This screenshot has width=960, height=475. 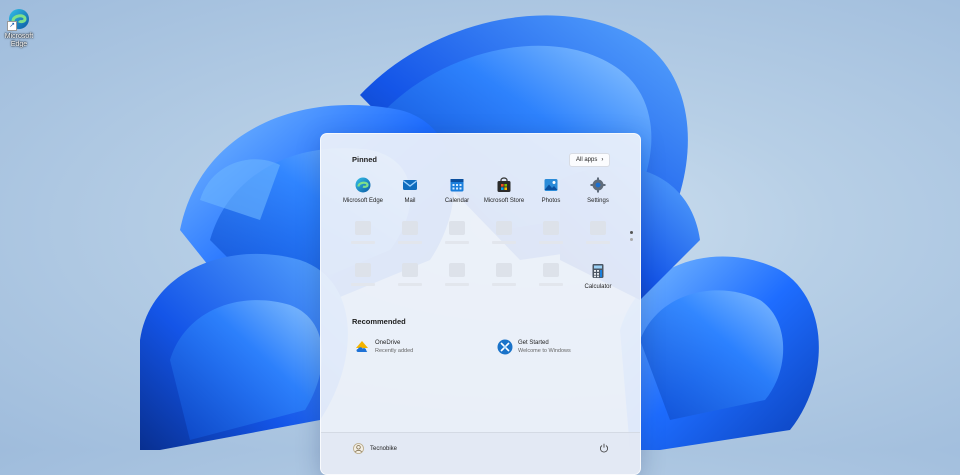 I want to click on settings-icon, so click(x=598, y=185).